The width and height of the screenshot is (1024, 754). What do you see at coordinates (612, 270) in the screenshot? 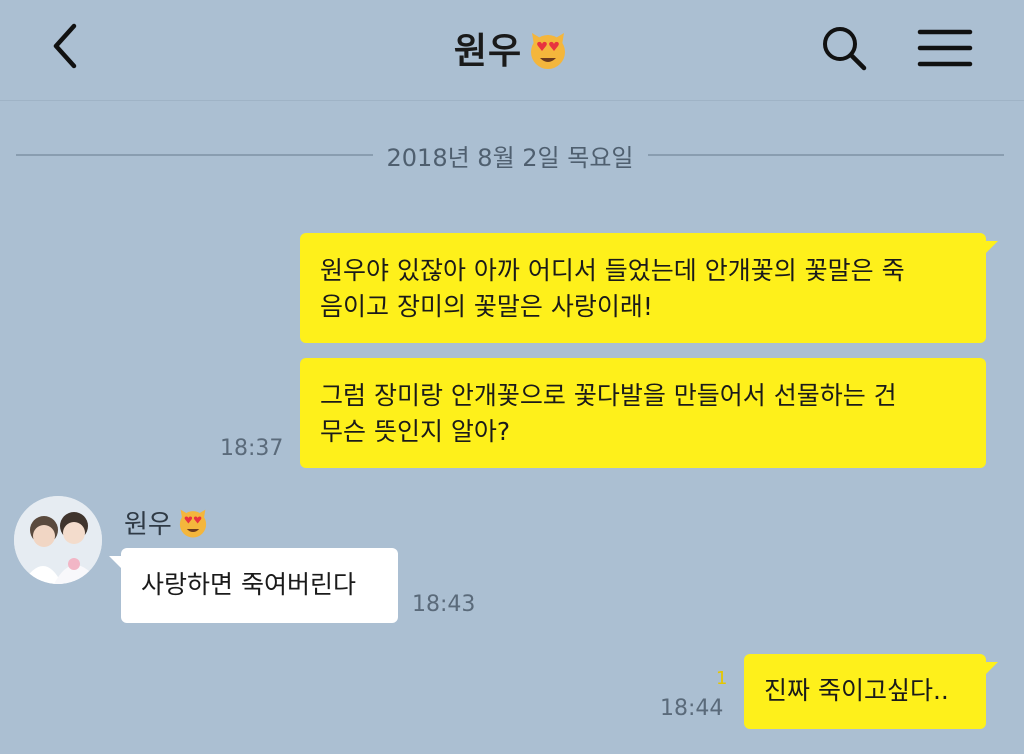
I see `message-line: 원우야 있잖아 아까 어디서 들었는데 안개꽃의 꽃말은 죽` at bounding box center [612, 270].